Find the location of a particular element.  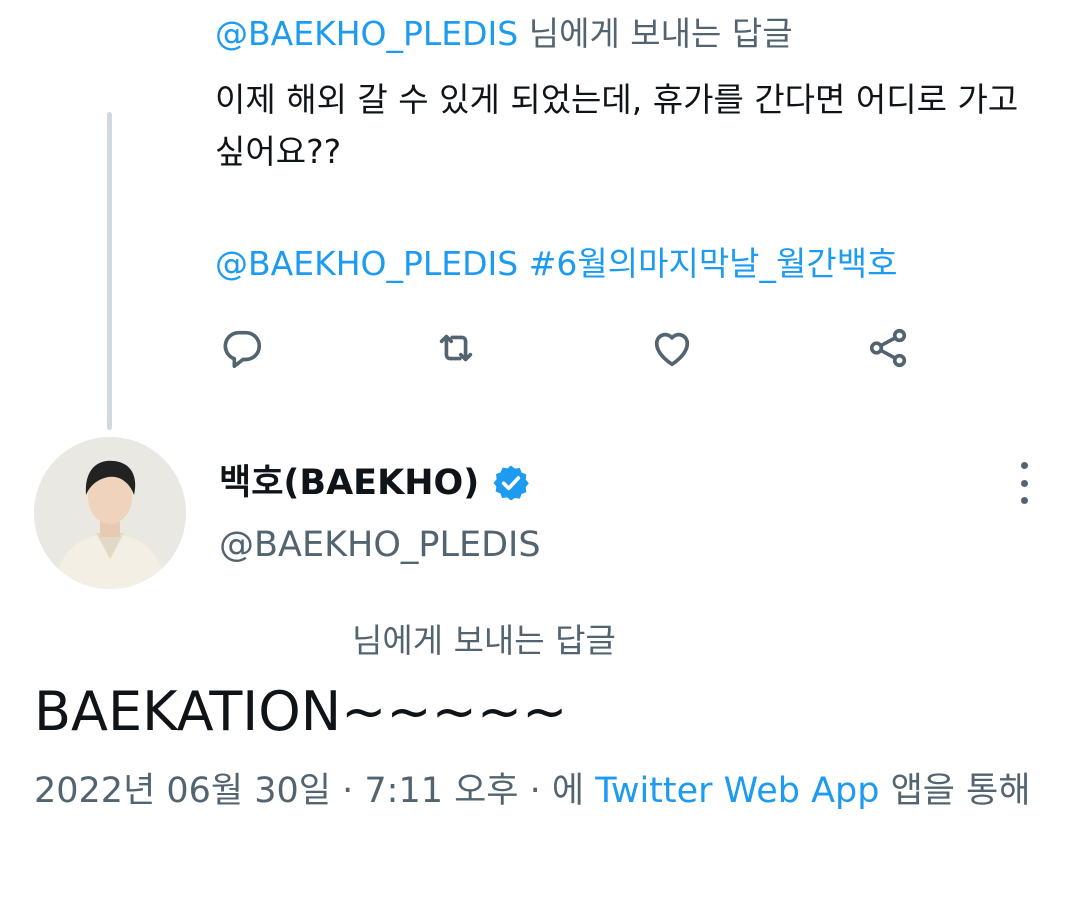

like-button is located at coordinates (672, 348).